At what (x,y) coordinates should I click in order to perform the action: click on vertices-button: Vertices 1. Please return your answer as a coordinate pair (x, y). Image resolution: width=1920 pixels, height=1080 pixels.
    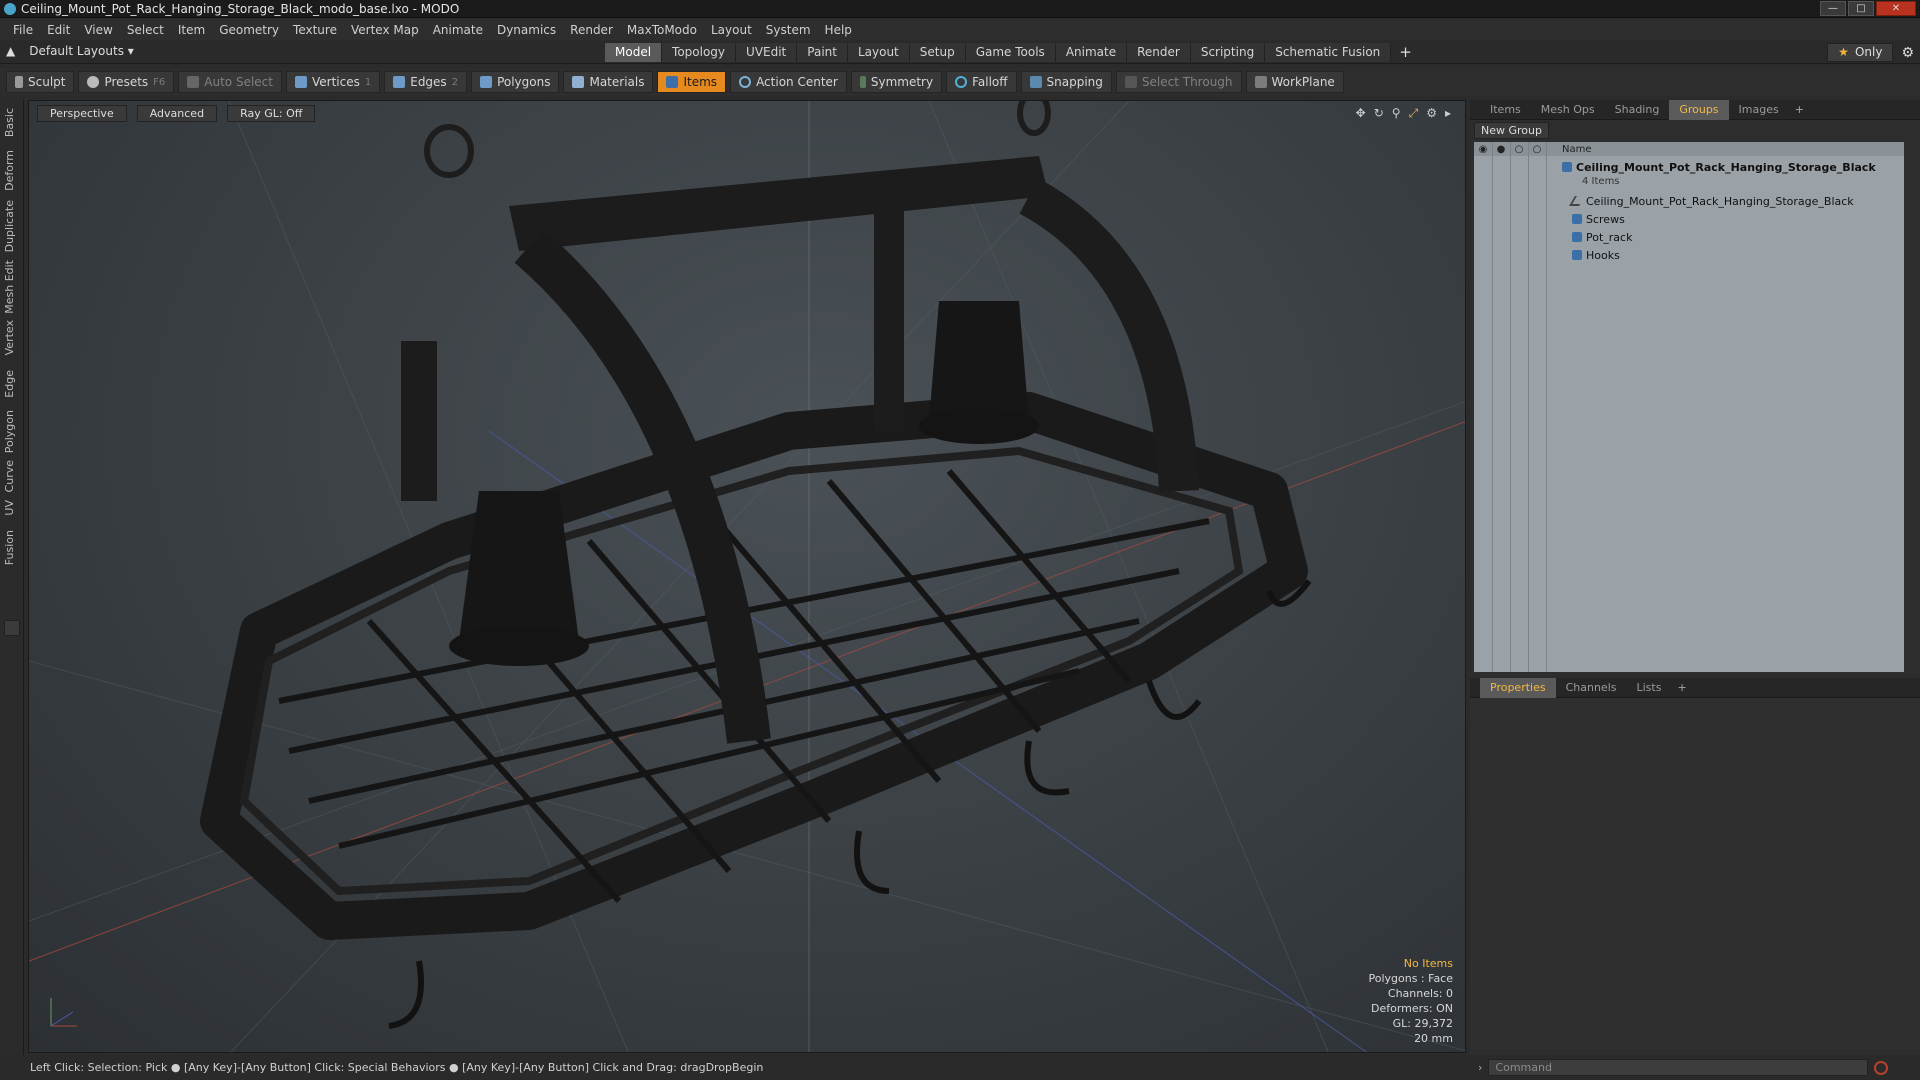
    Looking at the image, I should click on (333, 82).